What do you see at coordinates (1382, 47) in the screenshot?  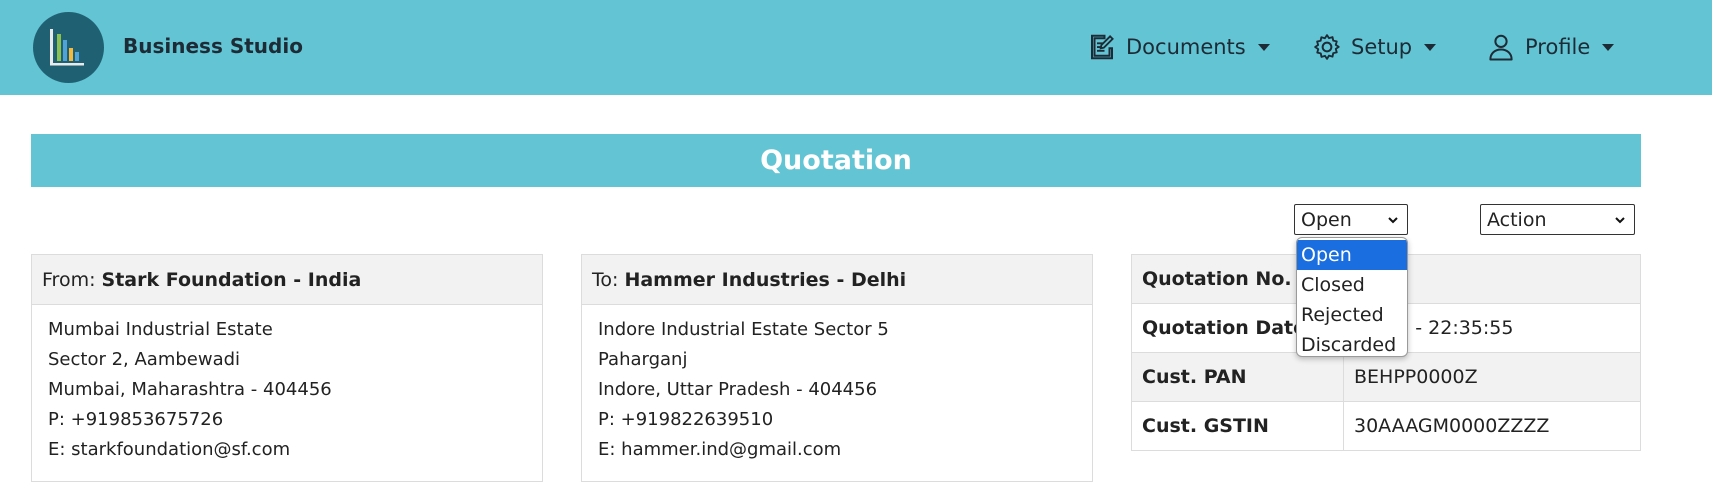 I see `nav-setup-label: Setup` at bounding box center [1382, 47].